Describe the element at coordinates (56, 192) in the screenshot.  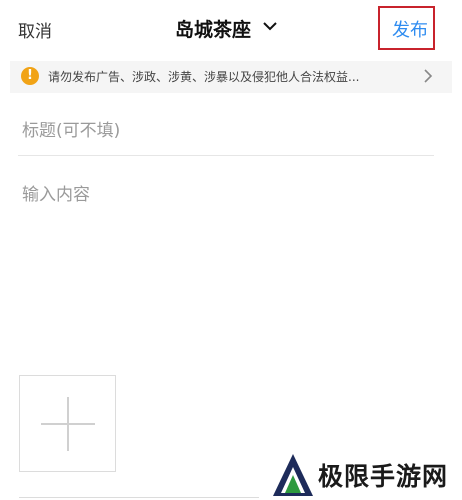
I see `content-input: 输入内容` at that location.